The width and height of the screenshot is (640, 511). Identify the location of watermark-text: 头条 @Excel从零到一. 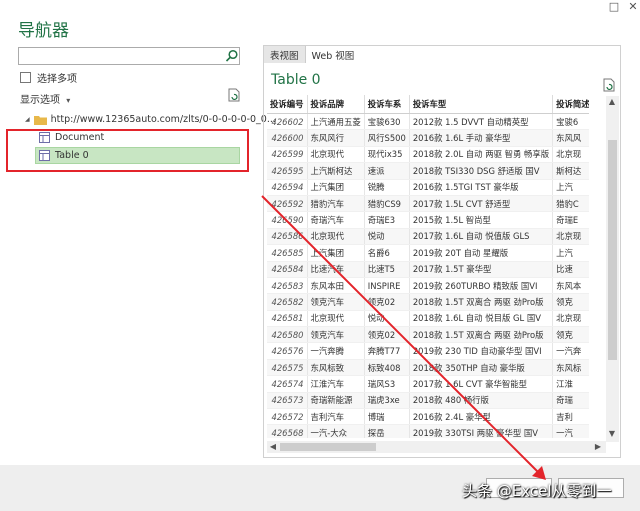
(537, 491).